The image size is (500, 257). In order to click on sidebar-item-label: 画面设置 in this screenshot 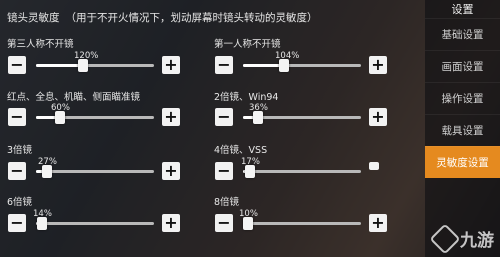, I will do `click(462, 67)`.